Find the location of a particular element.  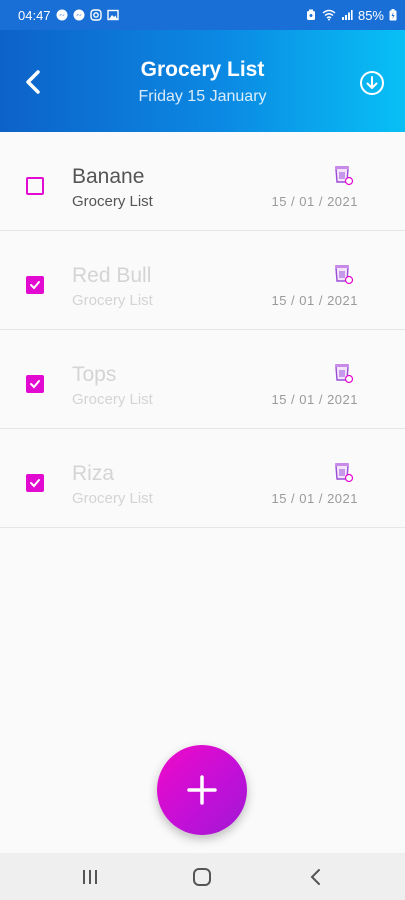

item-name: Riza is located at coordinates (93, 473).